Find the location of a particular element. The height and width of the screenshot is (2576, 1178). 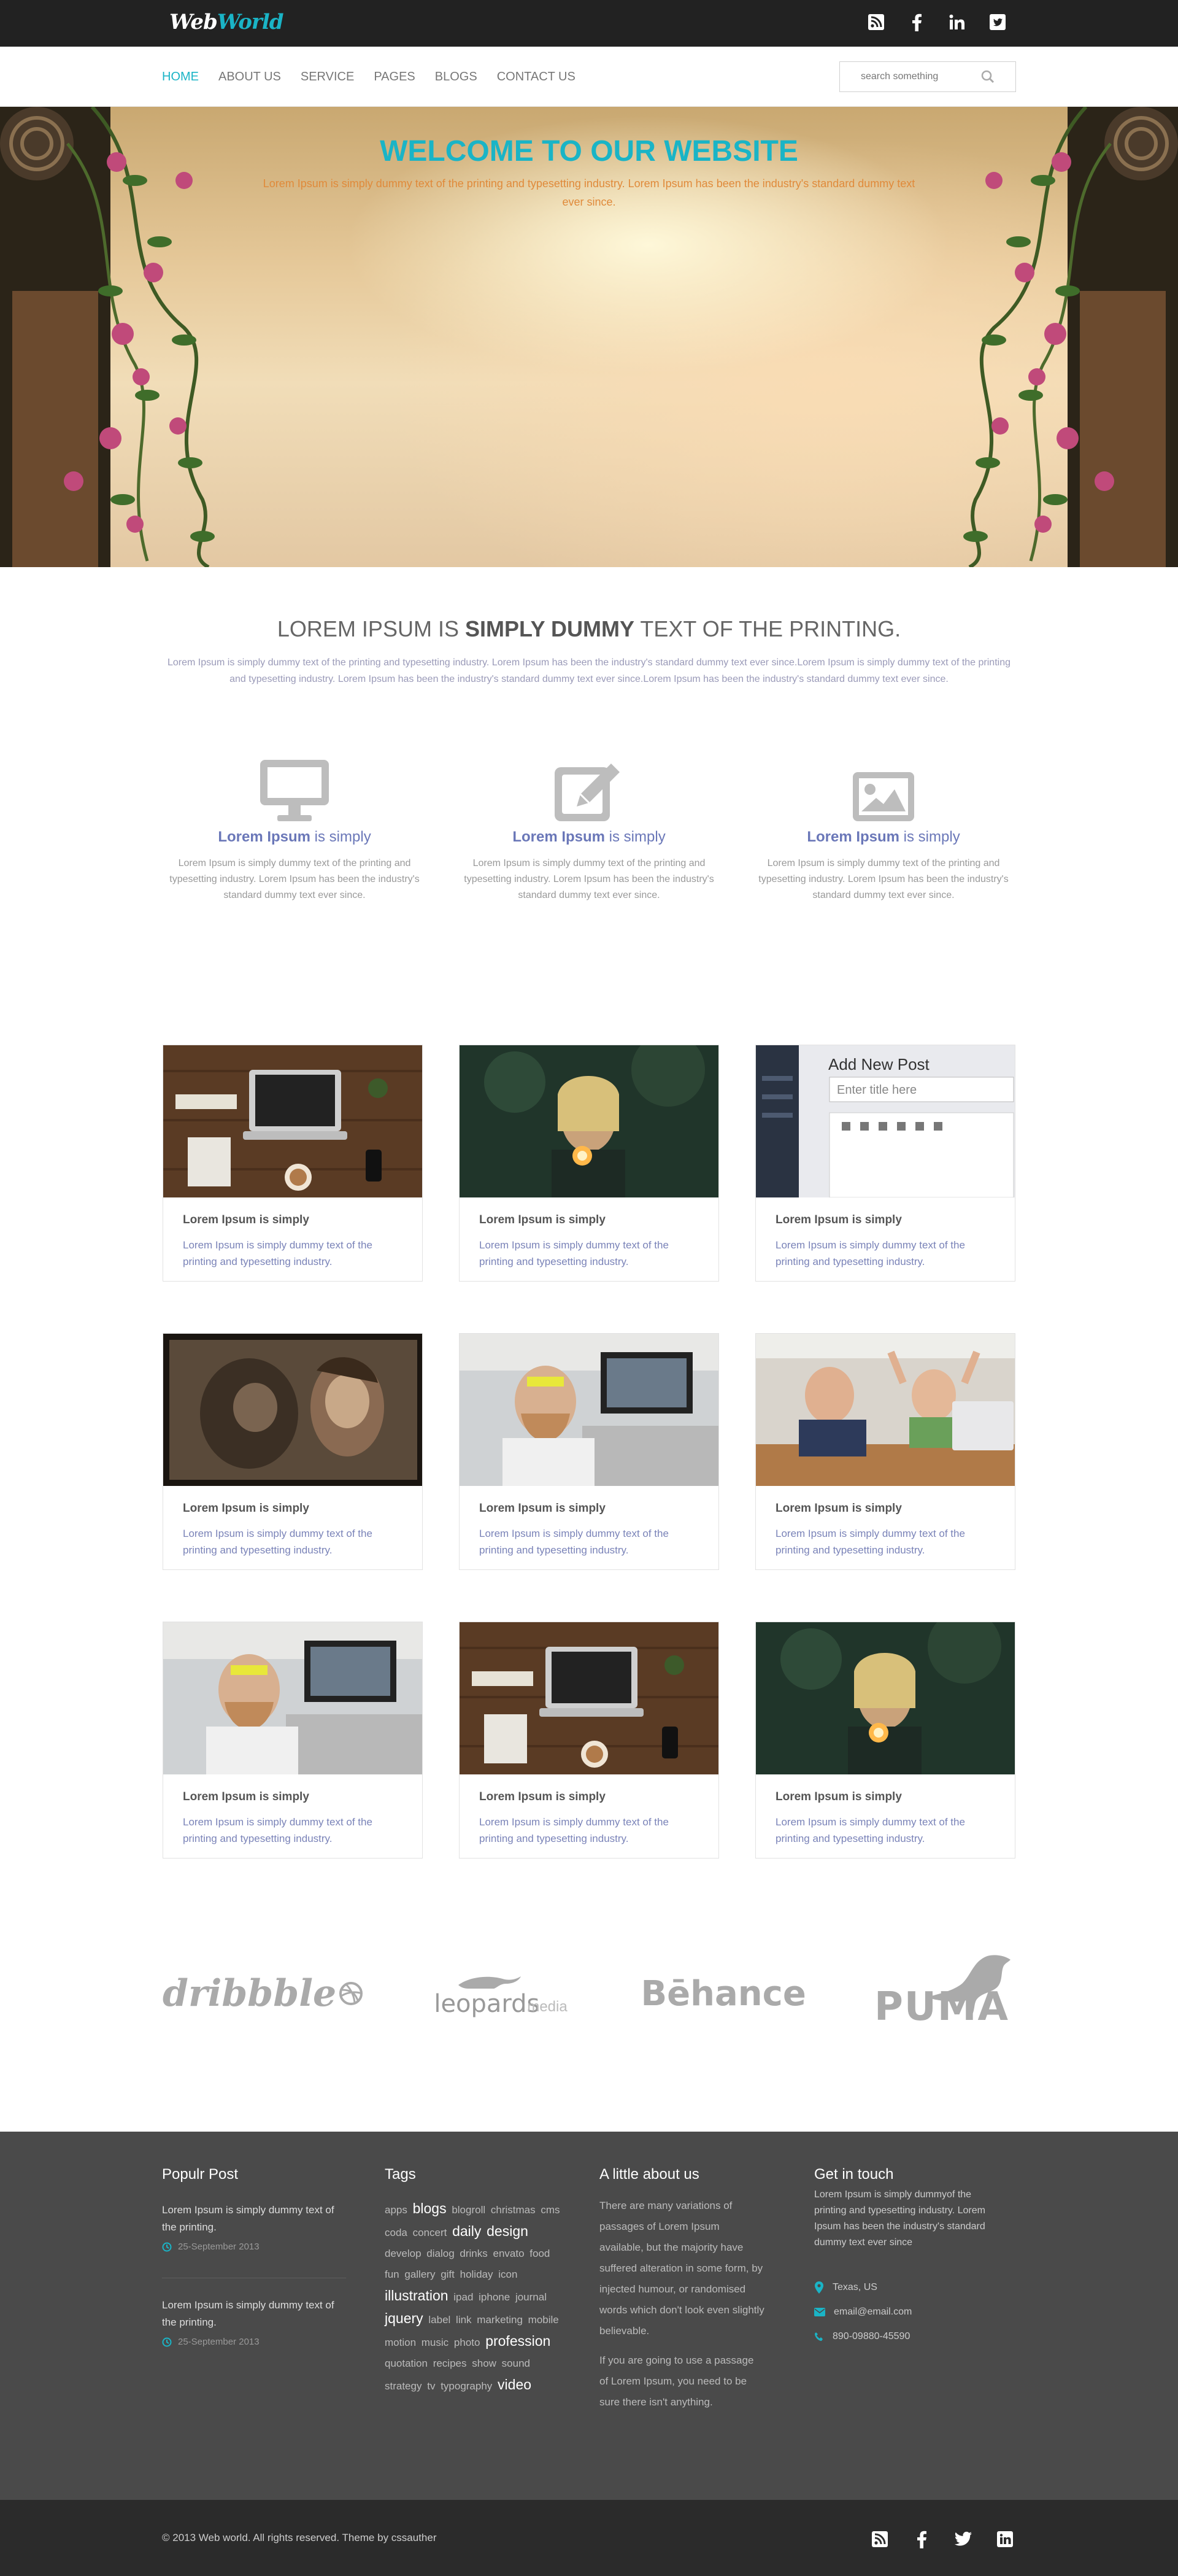

tag-illustration: illustration is located at coordinates (416, 2295).